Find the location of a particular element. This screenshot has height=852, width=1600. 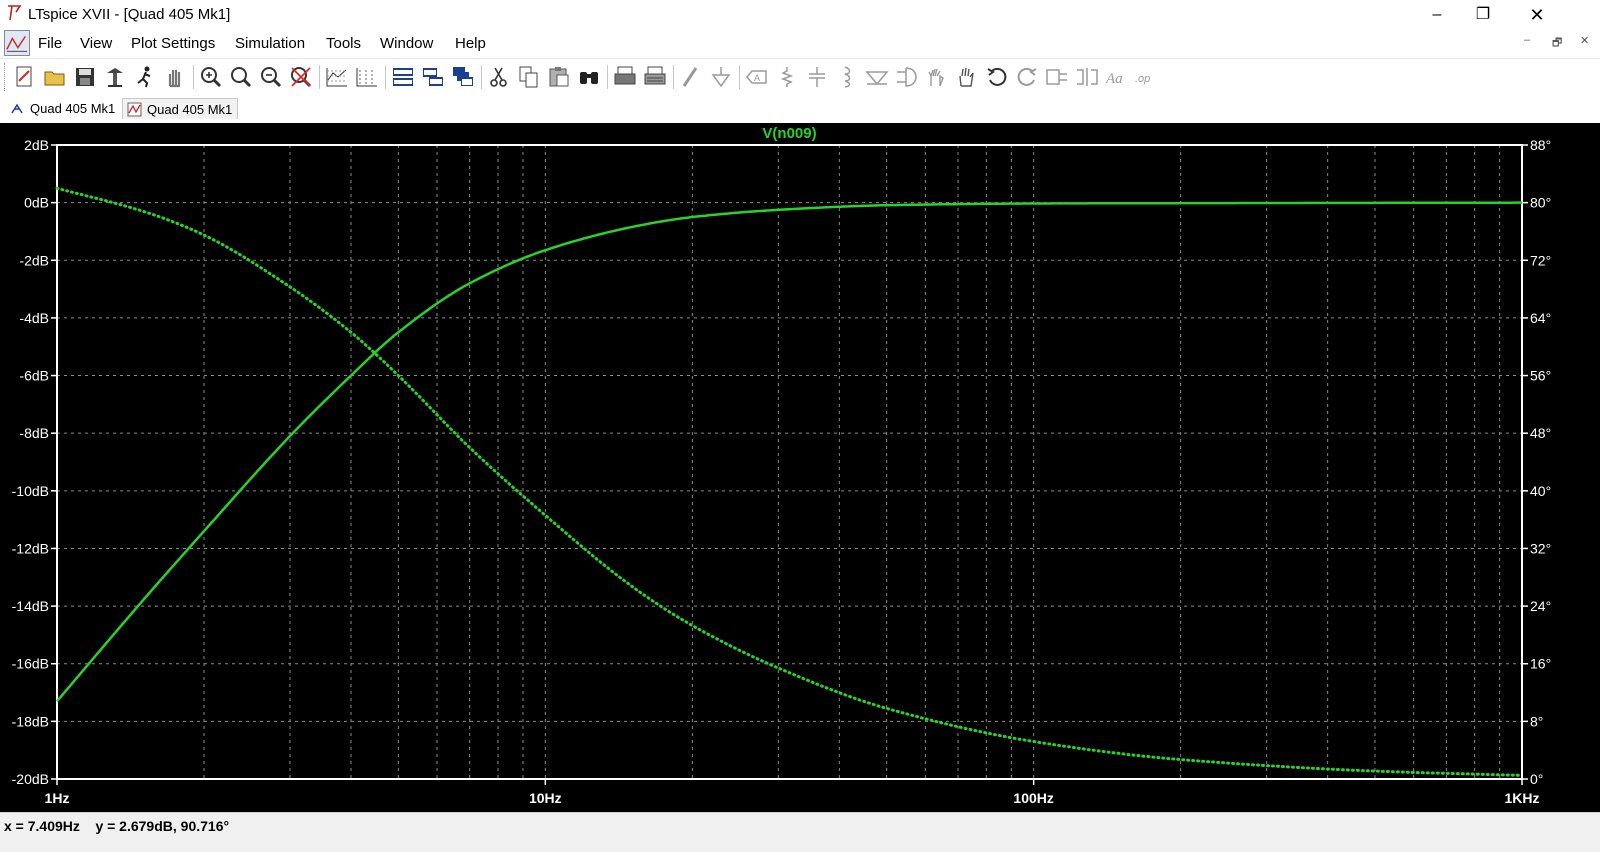

close-window-button: ✕ is located at coordinates (1537, 15).